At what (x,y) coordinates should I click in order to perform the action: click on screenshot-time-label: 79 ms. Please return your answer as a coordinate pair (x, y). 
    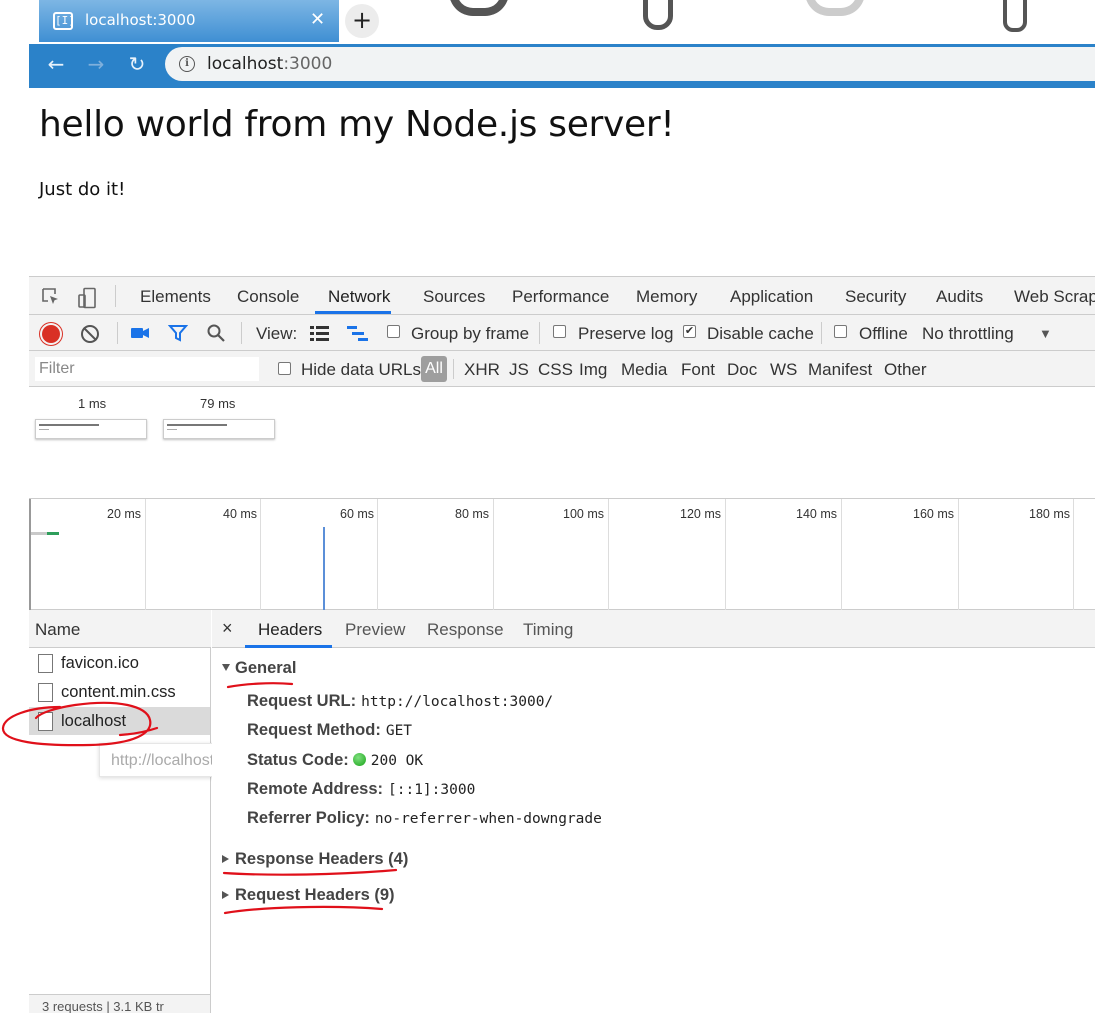
    Looking at the image, I should click on (218, 403).